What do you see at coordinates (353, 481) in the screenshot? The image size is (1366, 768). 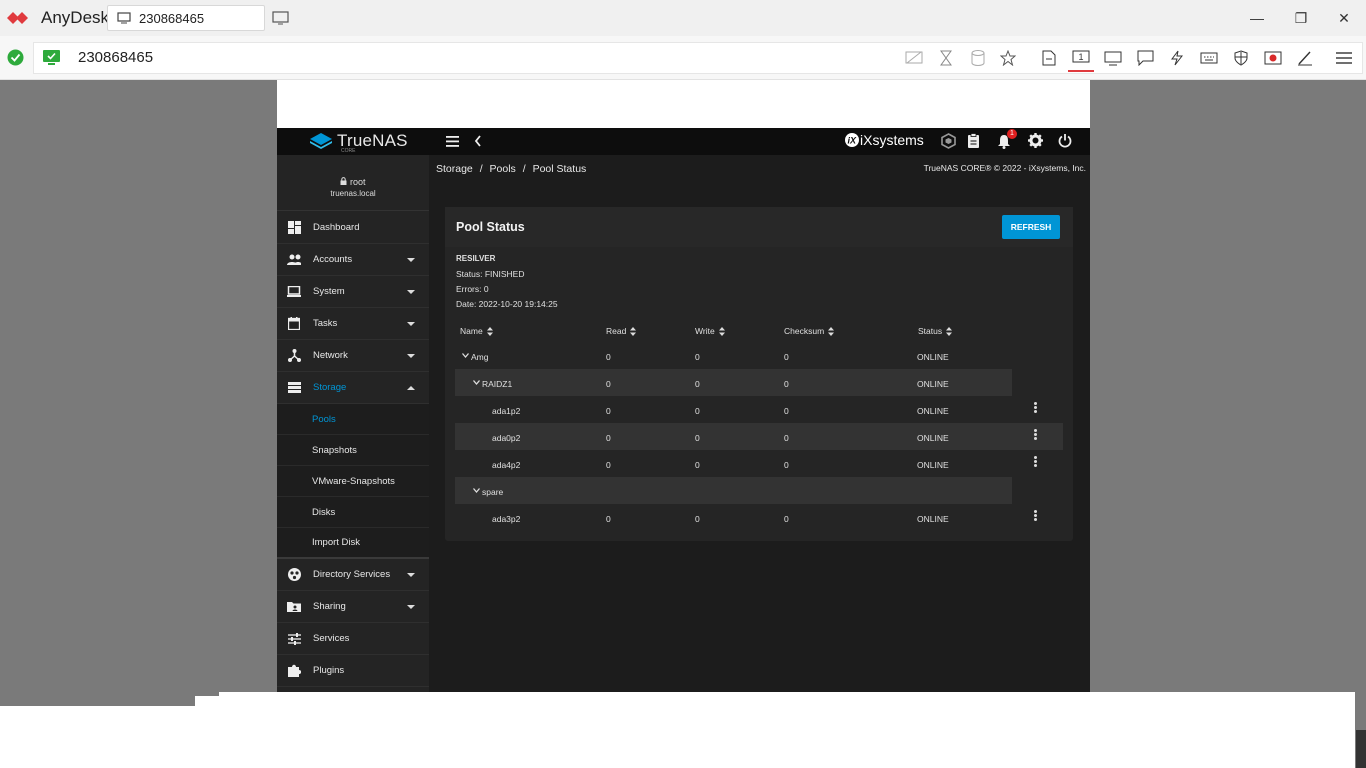 I see `sidebar-subitem-vmware-snapshots: VMware-Snapshots` at bounding box center [353, 481].